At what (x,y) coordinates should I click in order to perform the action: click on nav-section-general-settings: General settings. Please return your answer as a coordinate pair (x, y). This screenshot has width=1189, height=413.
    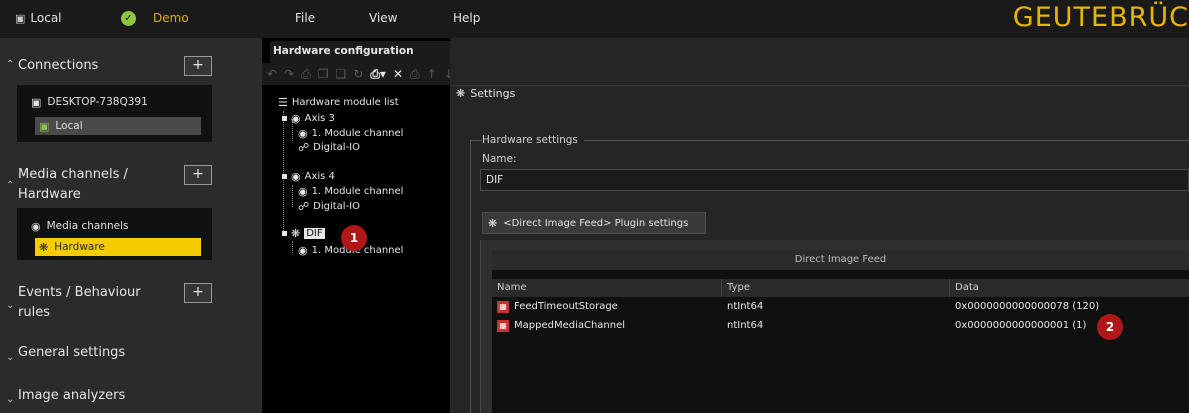
    Looking at the image, I should click on (71, 353).